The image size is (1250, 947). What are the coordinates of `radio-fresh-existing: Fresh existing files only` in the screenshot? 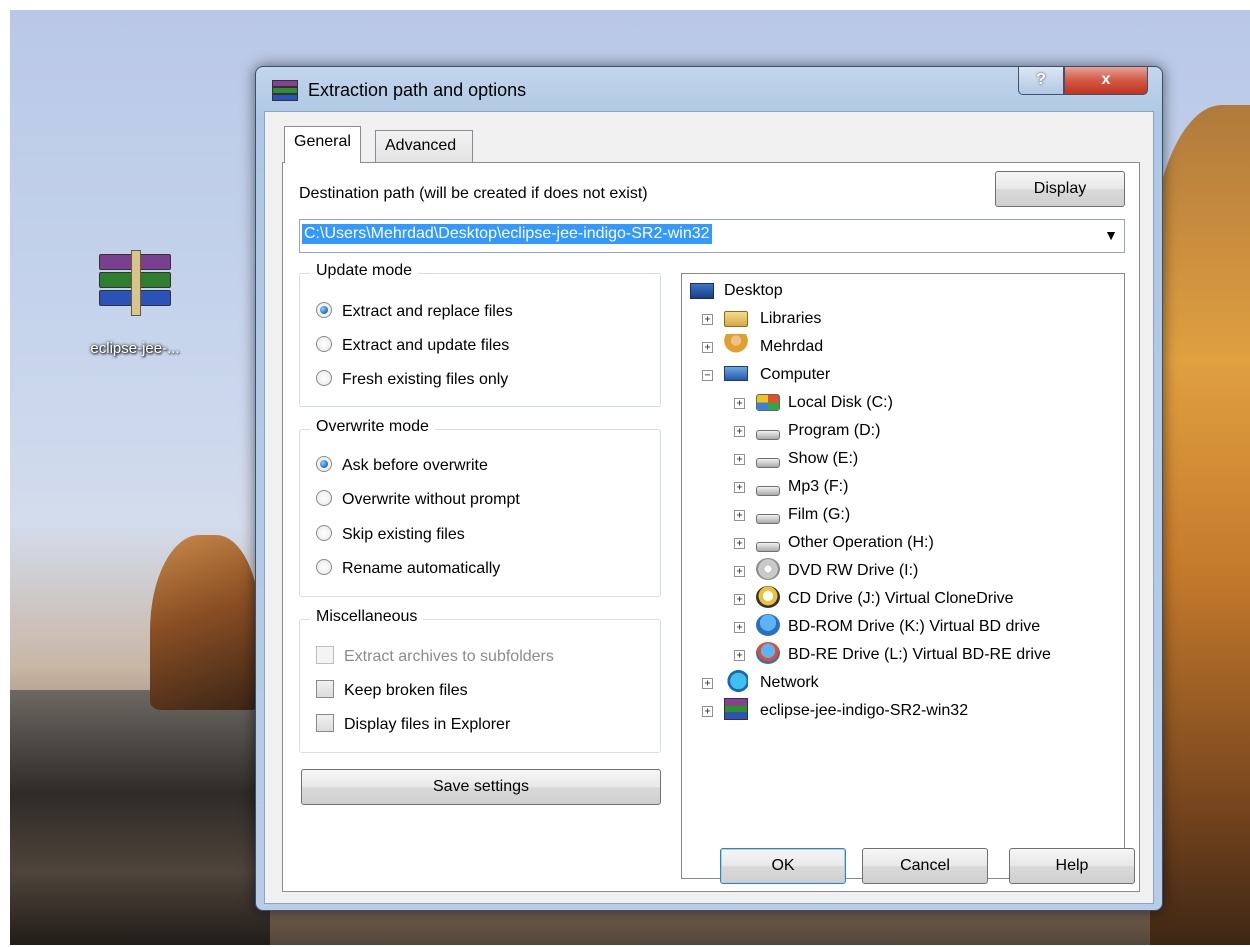 It's located at (412, 379).